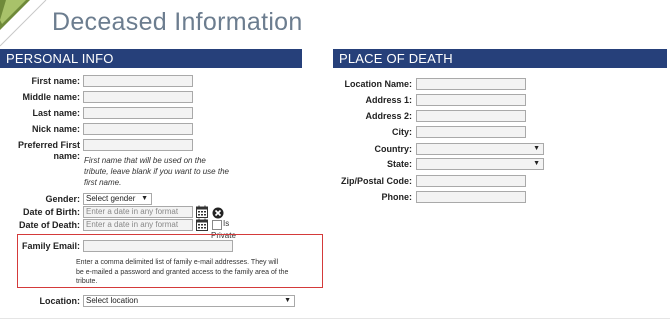  What do you see at coordinates (378, 84) in the screenshot?
I see `location-name-label: Location Name:` at bounding box center [378, 84].